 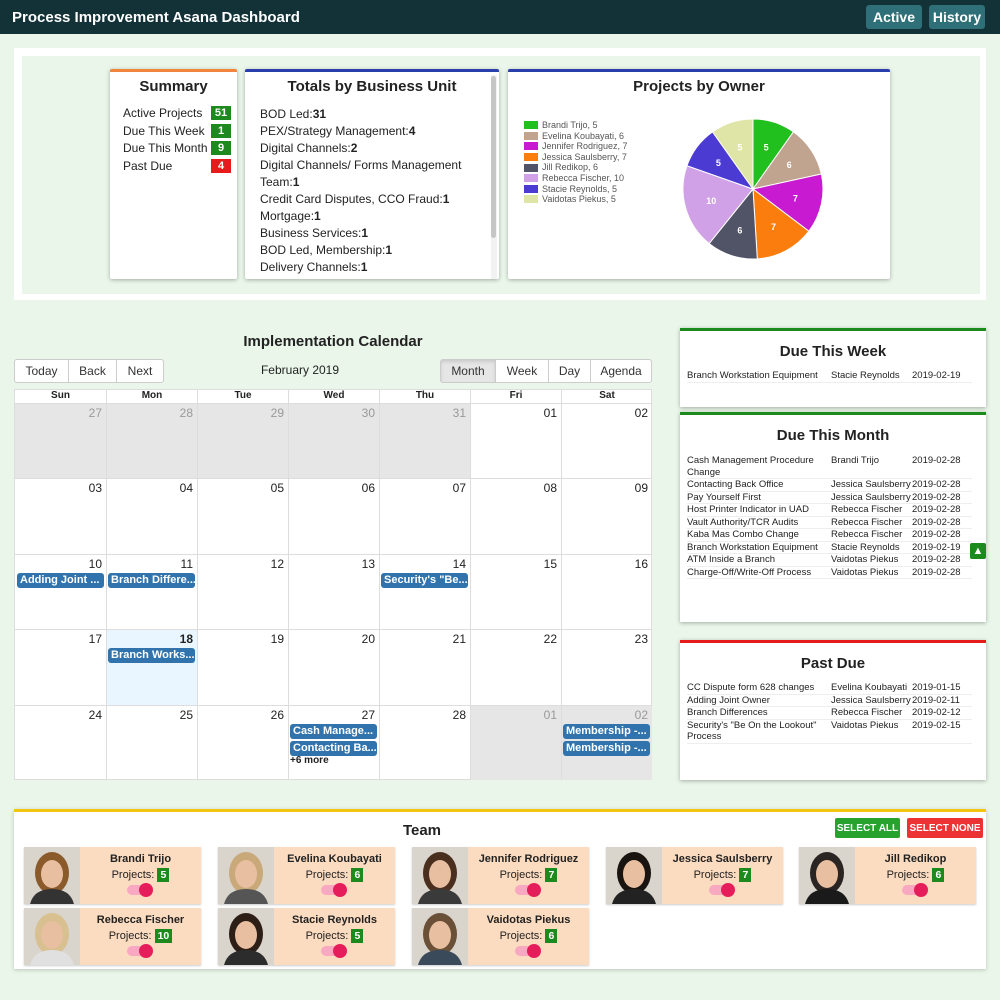 I want to click on calendar-date-number: 03, so click(x=95, y=488).